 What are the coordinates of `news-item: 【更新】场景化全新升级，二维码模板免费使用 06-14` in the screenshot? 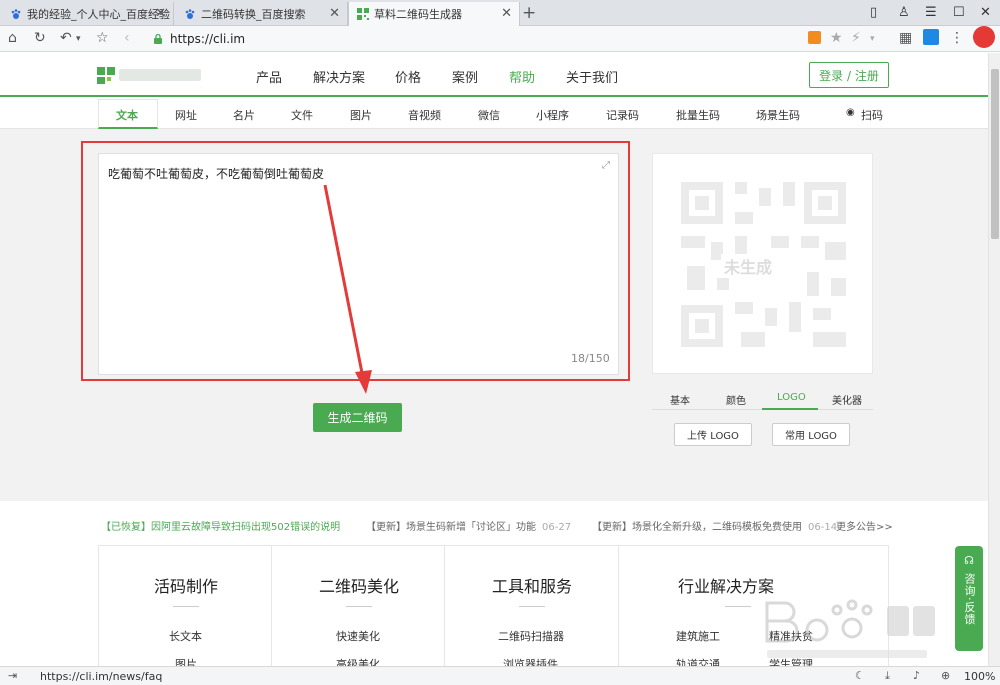 It's located at (714, 525).